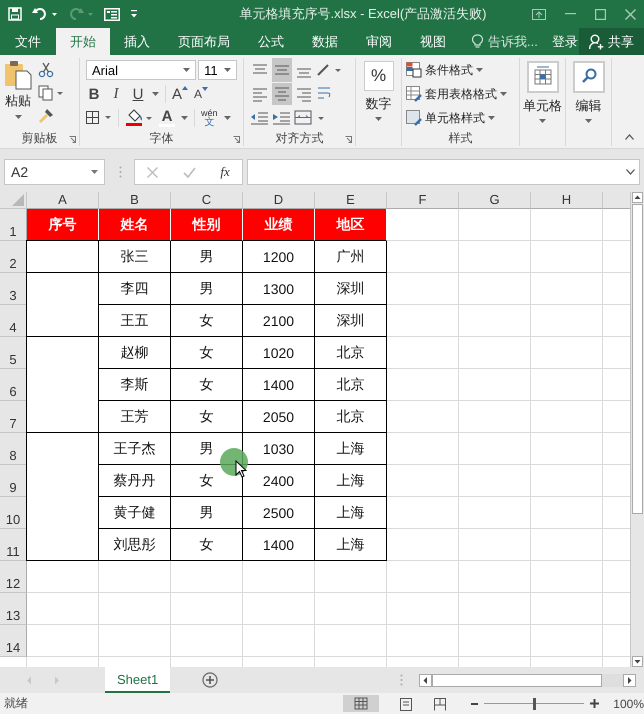 The height and width of the screenshot is (714, 644). What do you see at coordinates (13, 385) in the screenshot?
I see `row-header: 6` at bounding box center [13, 385].